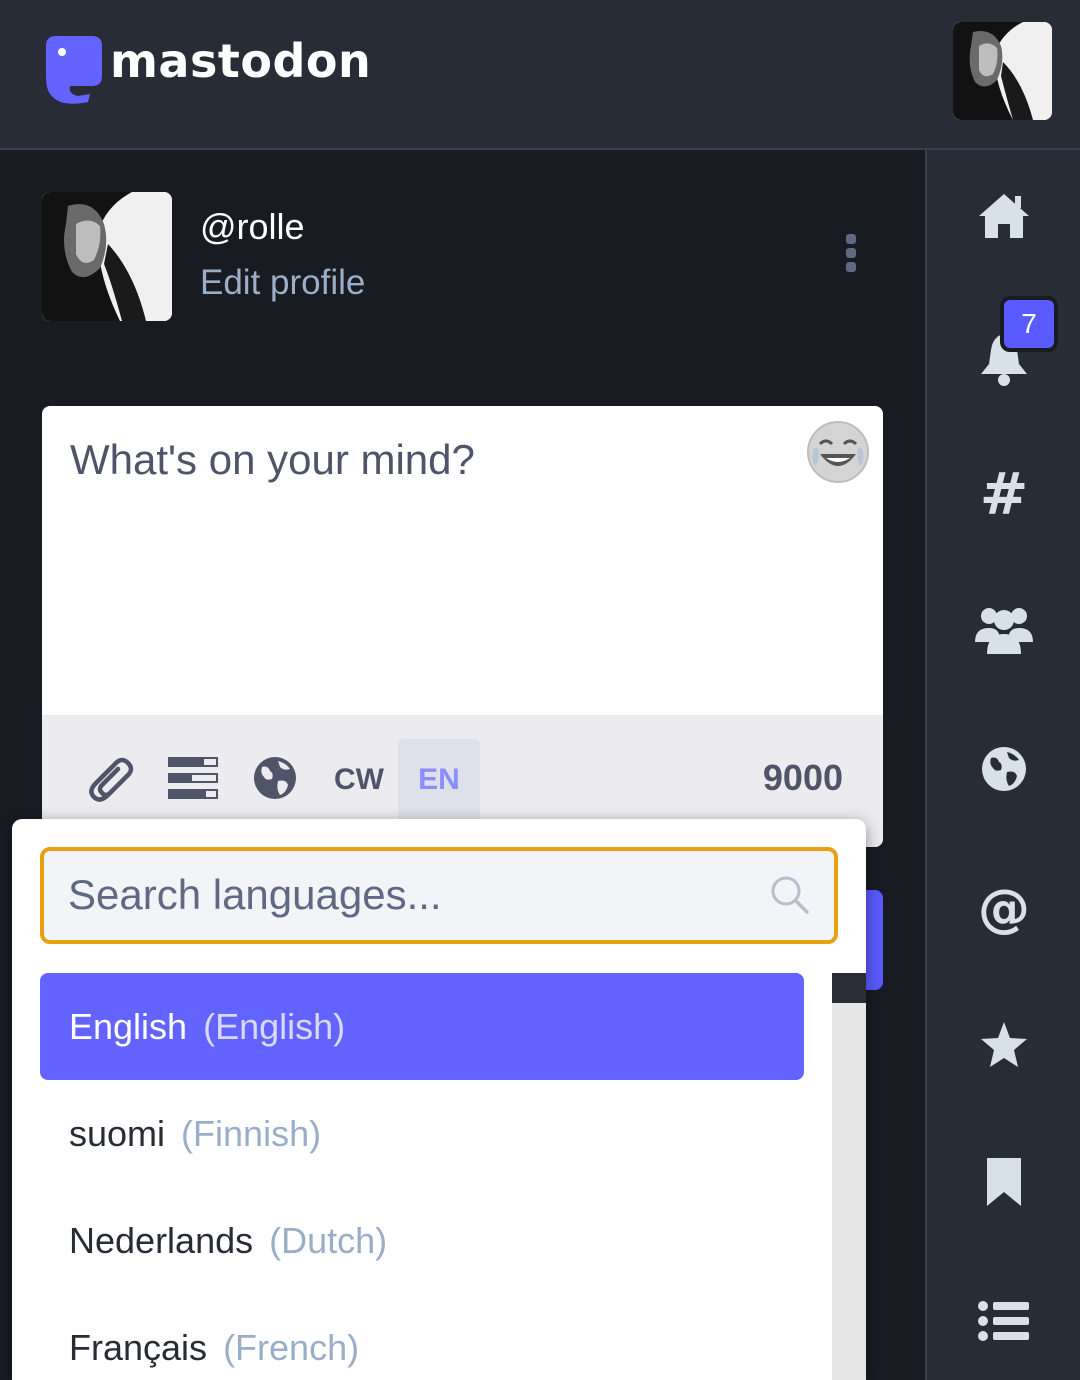 The height and width of the screenshot is (1380, 1080). What do you see at coordinates (272, 460) in the screenshot?
I see `compose-textarea: What's on your mind?` at bounding box center [272, 460].